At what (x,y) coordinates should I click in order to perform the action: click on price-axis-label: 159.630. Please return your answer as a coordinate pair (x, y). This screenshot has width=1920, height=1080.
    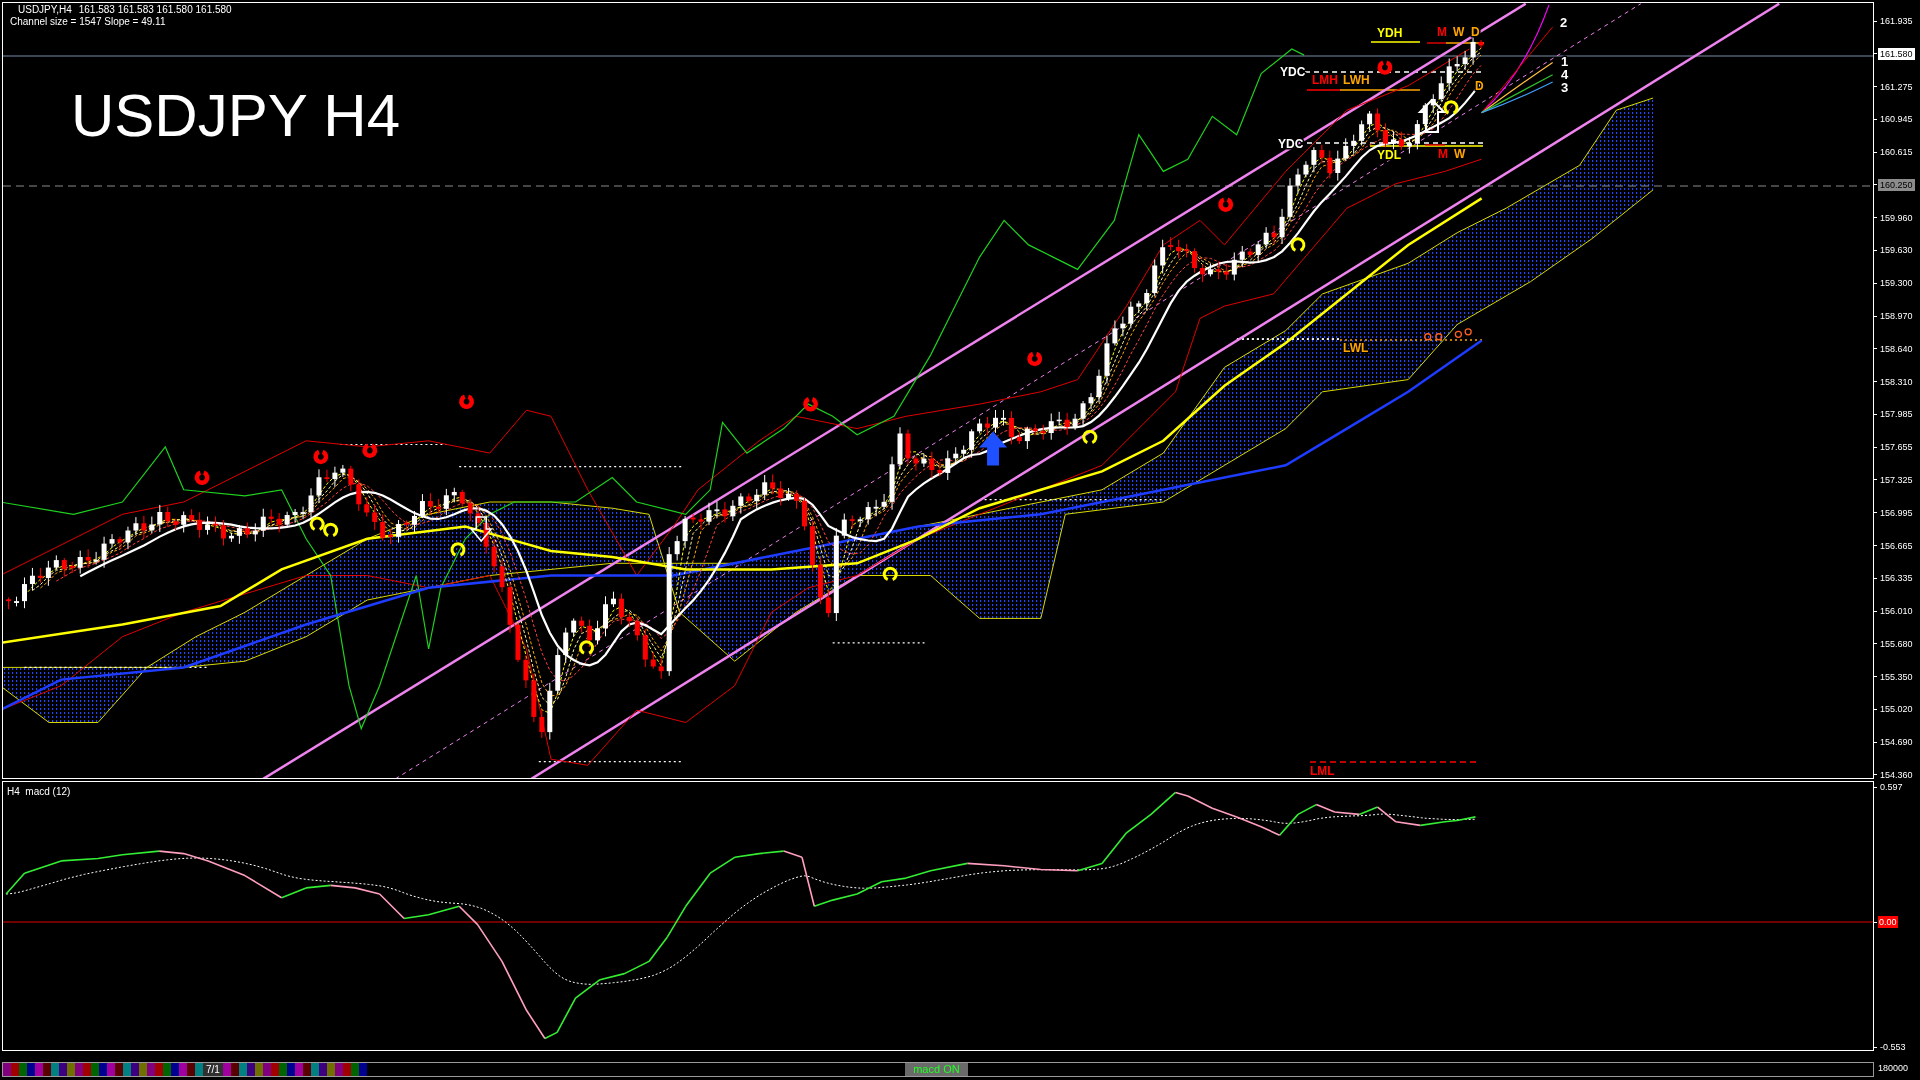
    Looking at the image, I should click on (1896, 250).